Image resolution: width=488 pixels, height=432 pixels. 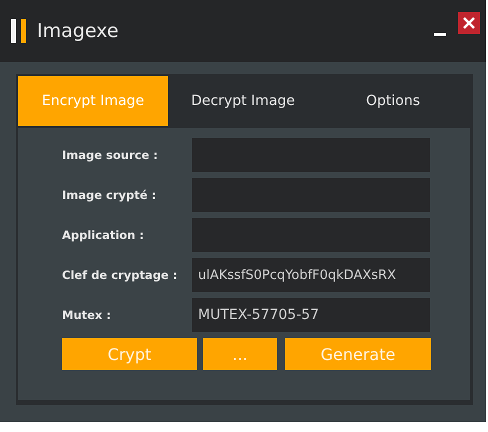 I want to click on window-title: Imagexe, so click(x=78, y=31).